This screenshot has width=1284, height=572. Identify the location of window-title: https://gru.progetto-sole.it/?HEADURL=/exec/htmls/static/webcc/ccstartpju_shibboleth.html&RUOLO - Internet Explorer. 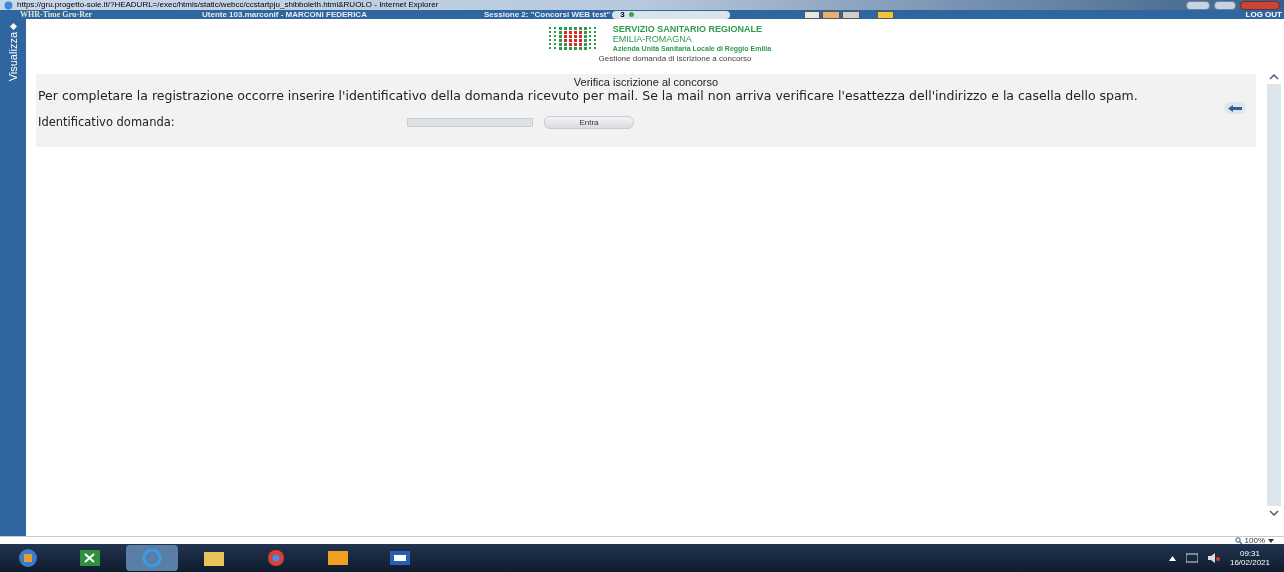
(228, 5).